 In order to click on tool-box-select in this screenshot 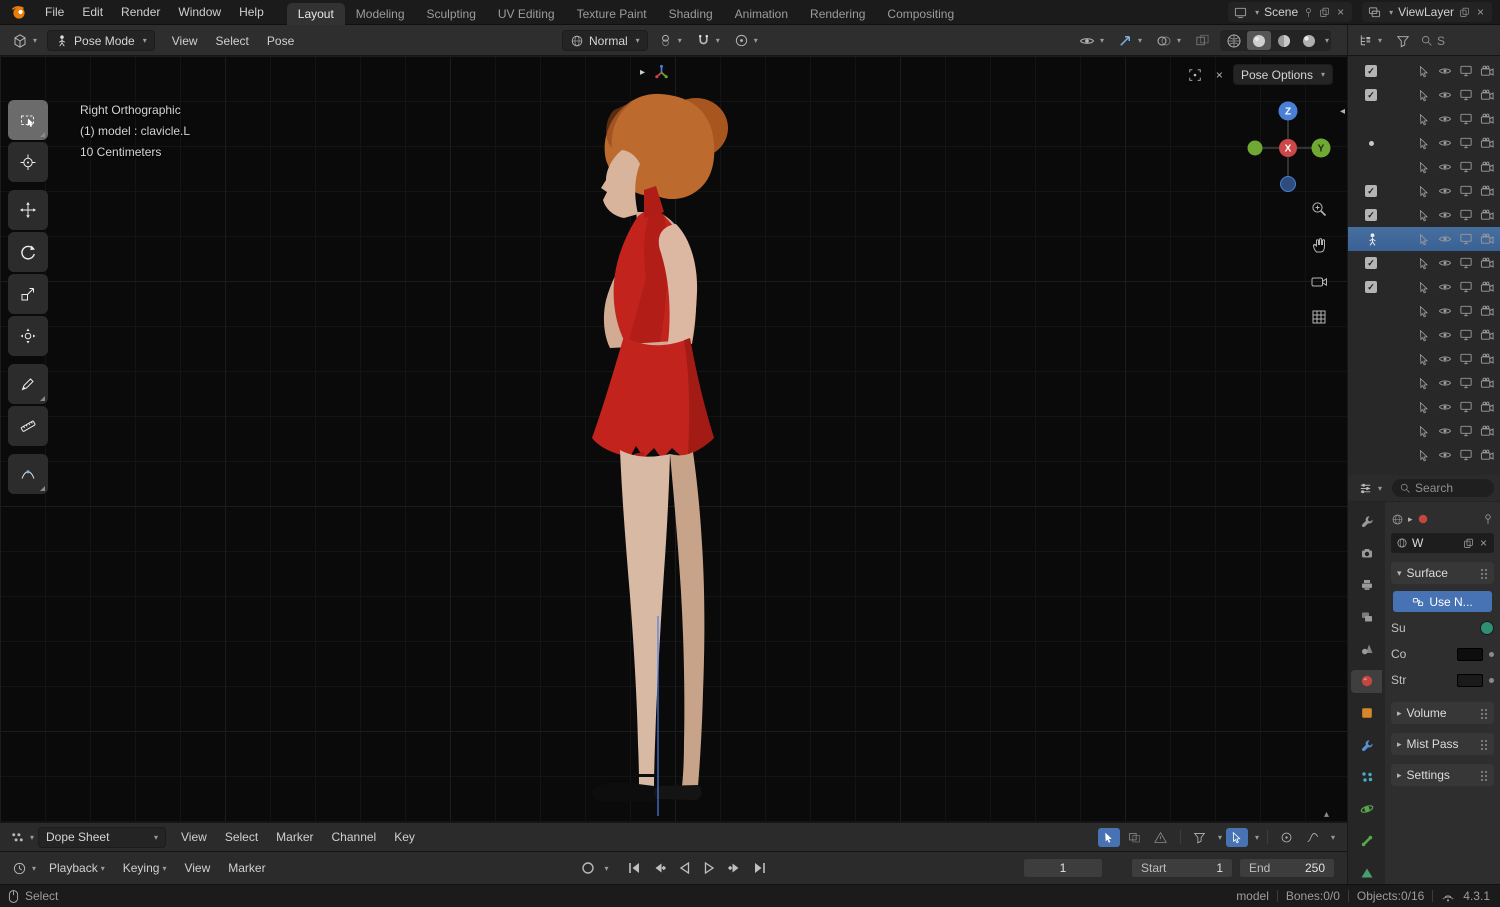, I will do `click(28, 120)`.